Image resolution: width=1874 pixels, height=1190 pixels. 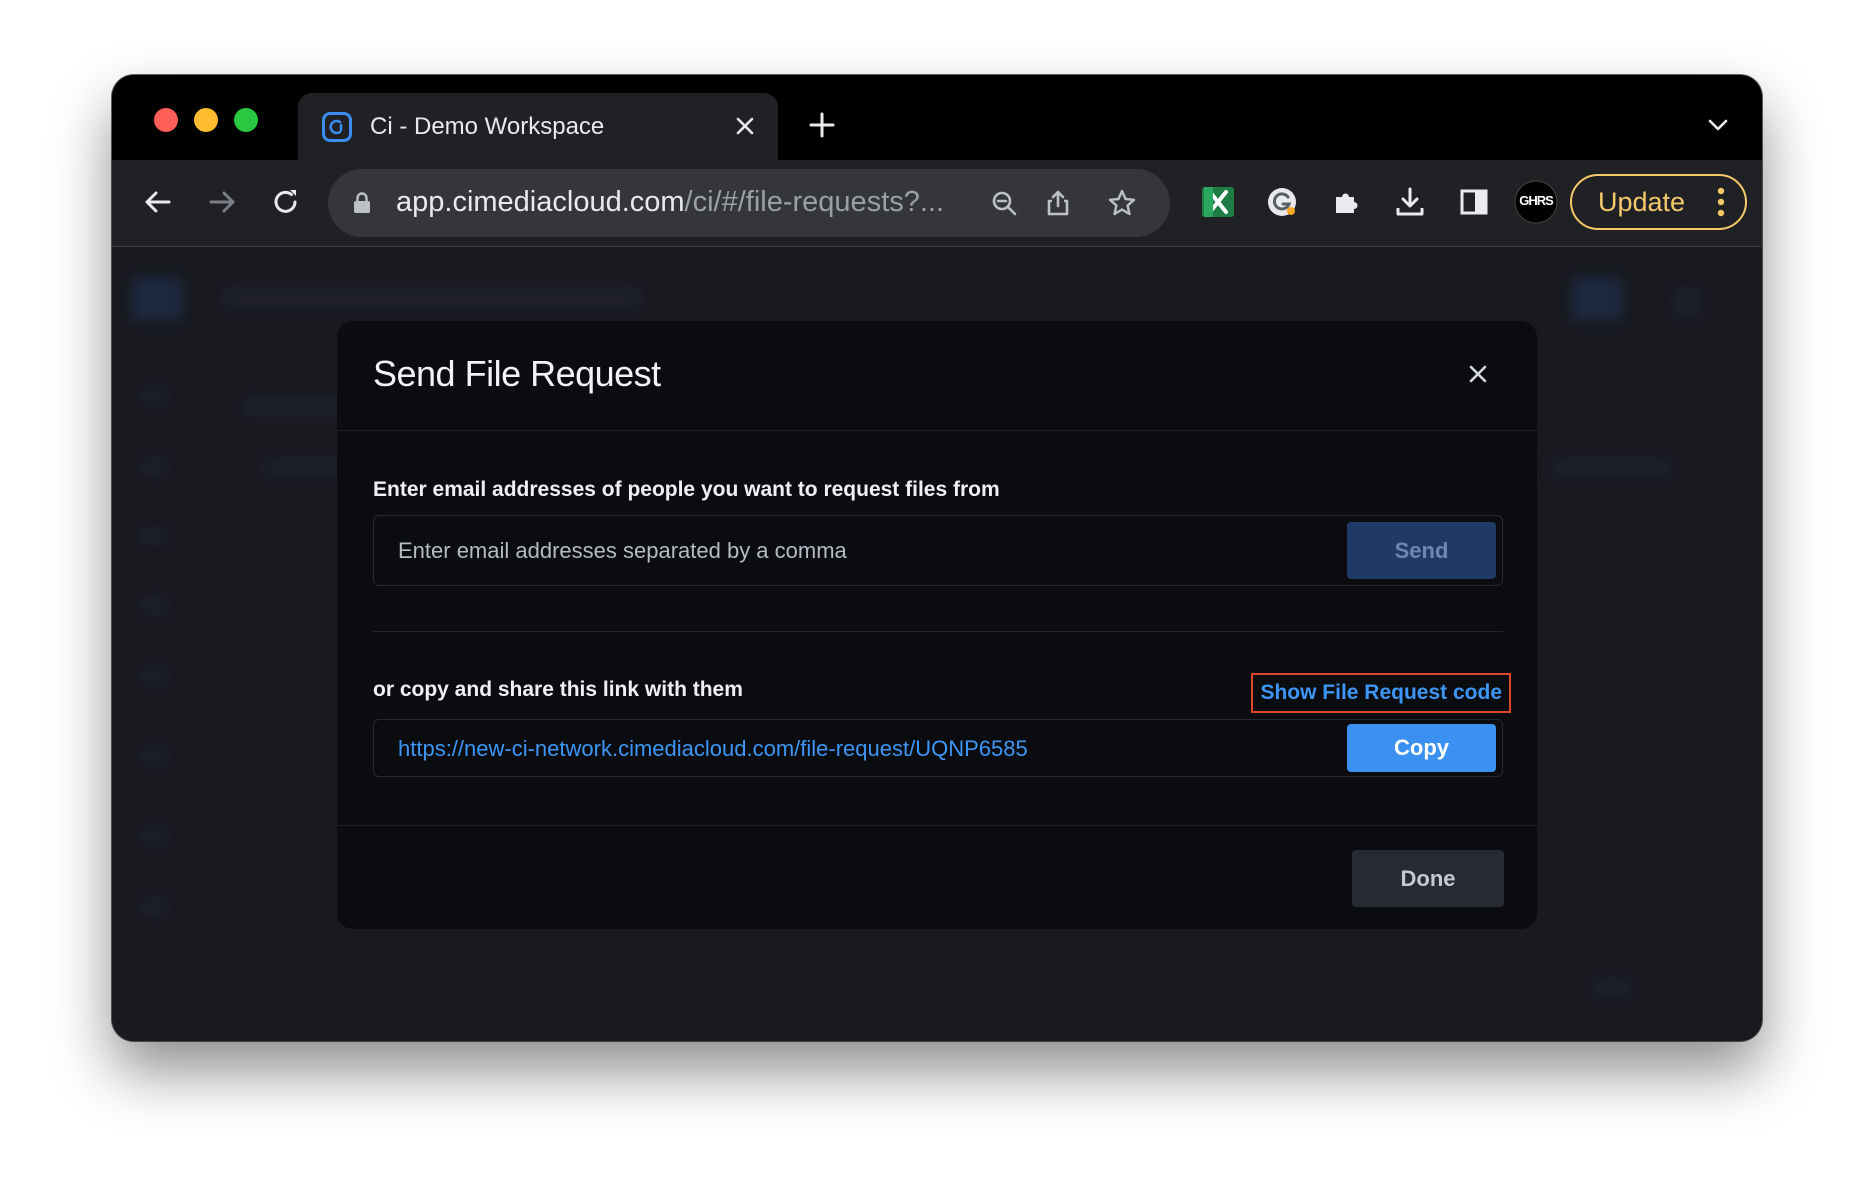 What do you see at coordinates (362, 203) in the screenshot?
I see `lock-icon` at bounding box center [362, 203].